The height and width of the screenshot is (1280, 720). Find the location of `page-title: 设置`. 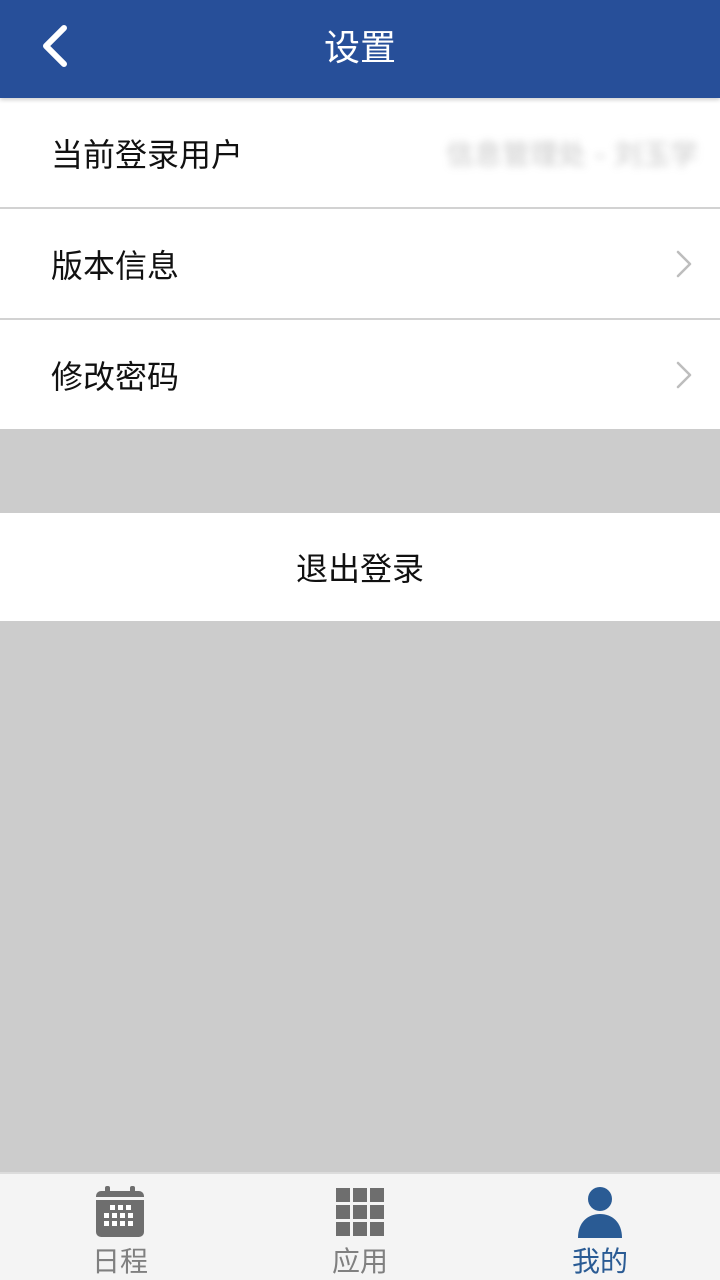

page-title: 设置 is located at coordinates (359, 48).